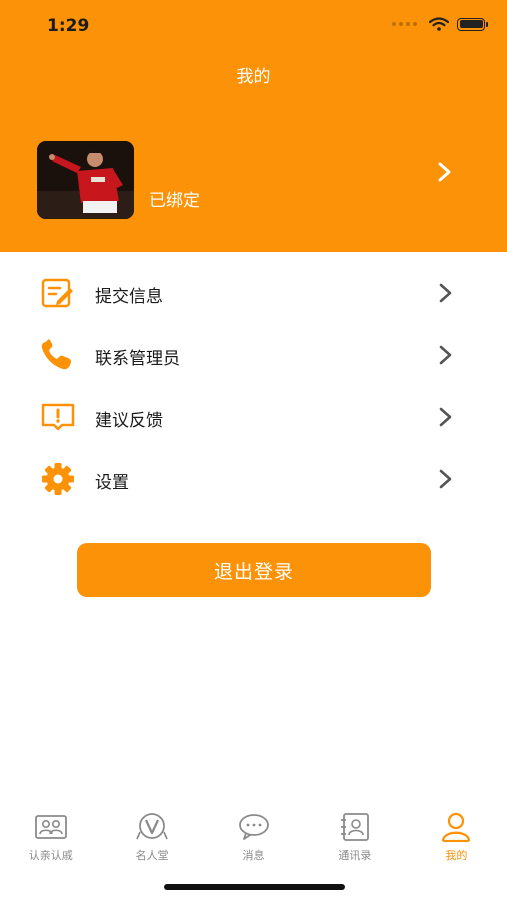 This screenshot has height=900, width=507. Describe the element at coordinates (68, 26) in the screenshot. I see `status-time: 1:29` at that location.